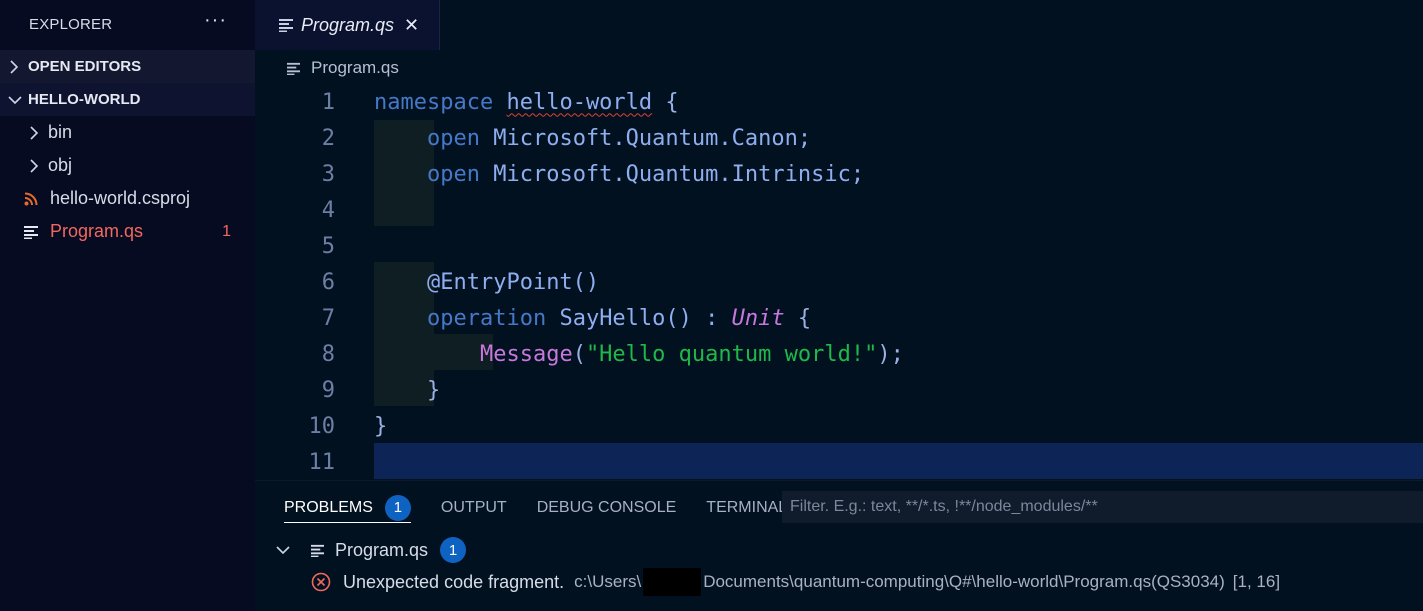  Describe the element at coordinates (672, 582) in the screenshot. I see `redacted-block` at that location.